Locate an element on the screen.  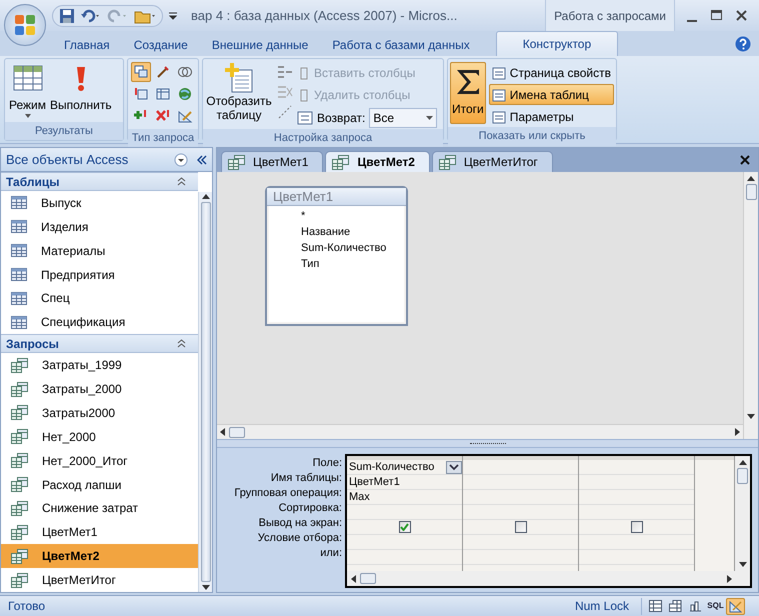
nav-item: ЦветМетИтог is located at coordinates (99, 580).